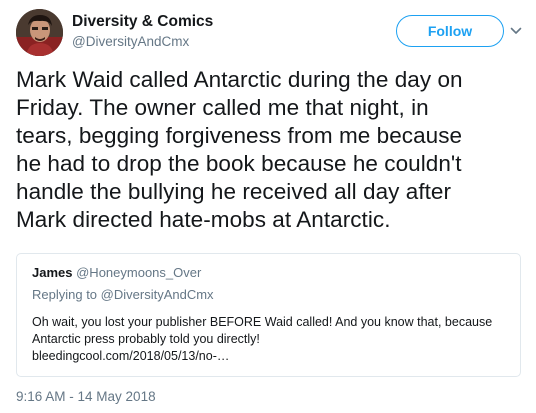  I want to click on avatar, so click(39, 32).